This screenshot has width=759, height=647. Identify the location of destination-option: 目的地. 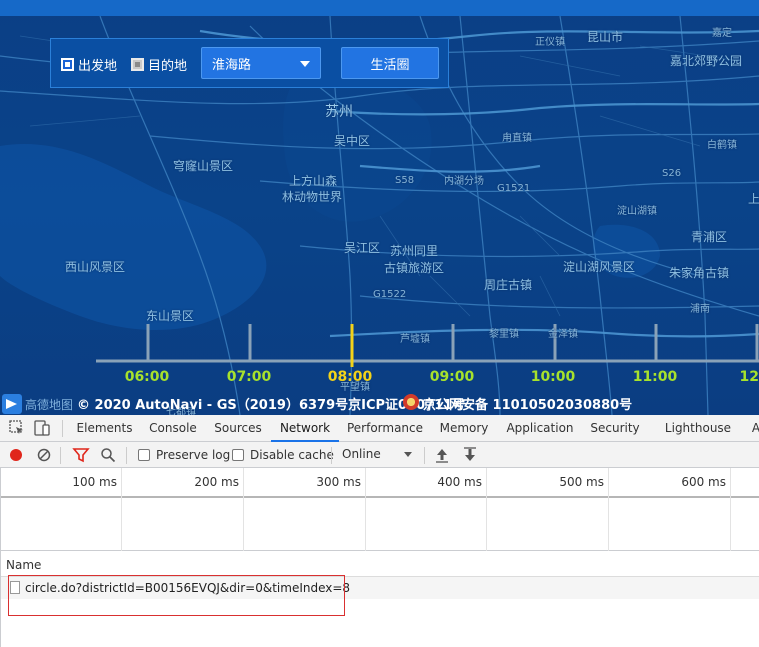
(159, 64).